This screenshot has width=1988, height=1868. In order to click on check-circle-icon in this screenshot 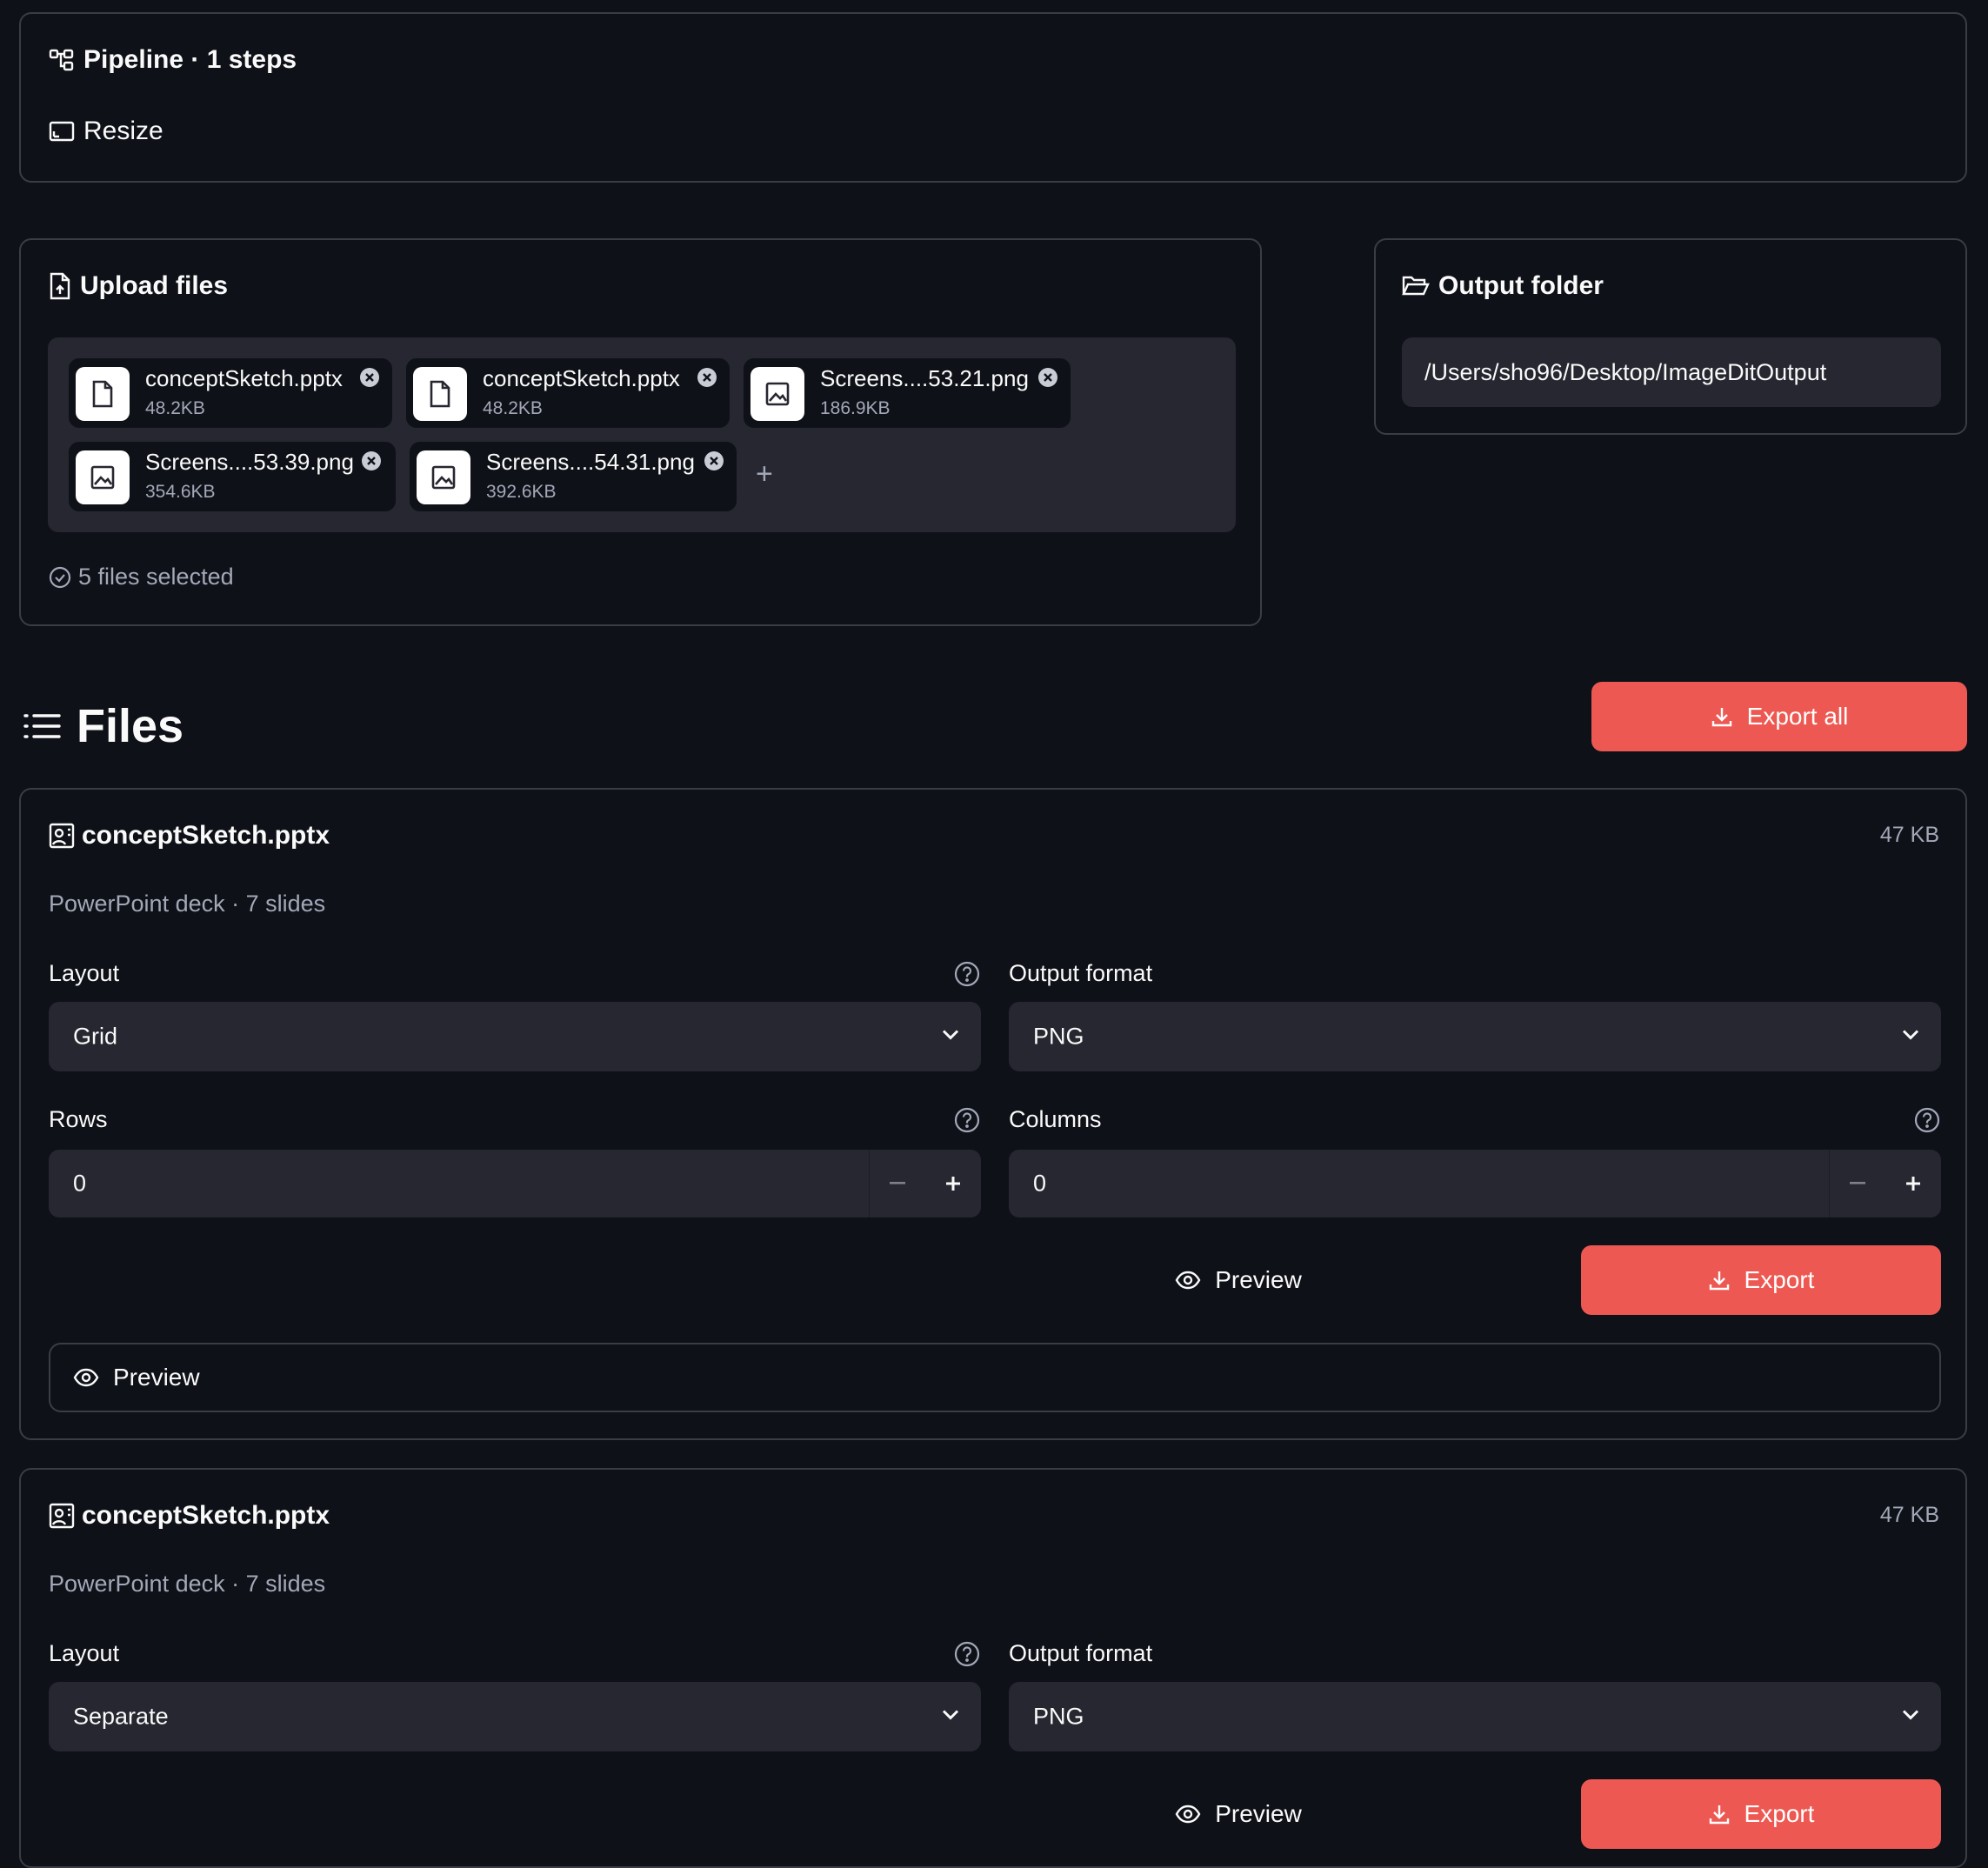, I will do `click(60, 577)`.